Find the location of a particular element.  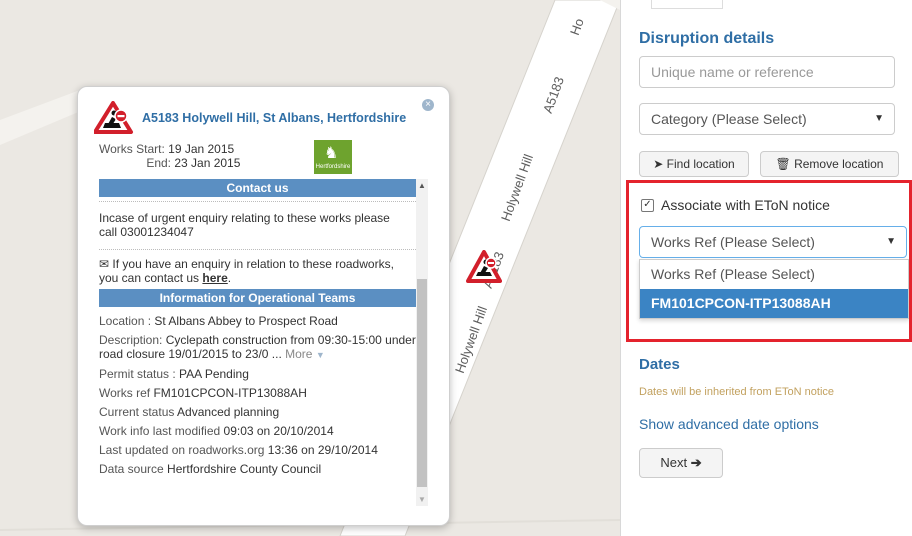

remove-location-label: Remove location is located at coordinates (839, 164).